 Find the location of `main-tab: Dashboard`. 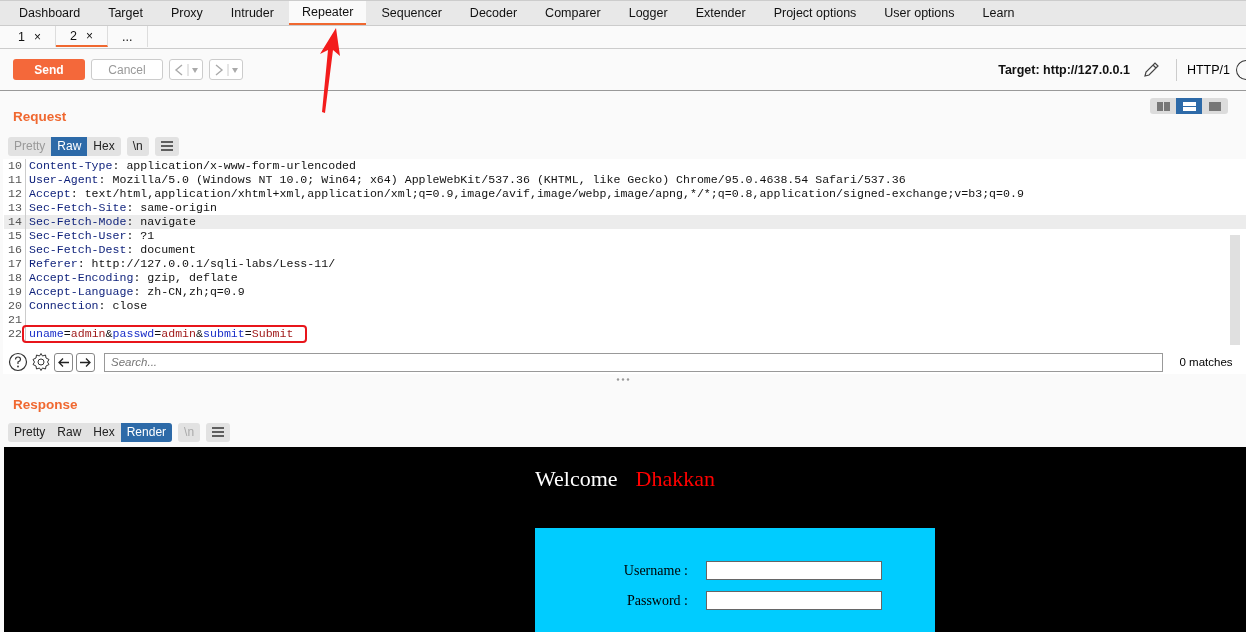

main-tab: Dashboard is located at coordinates (50, 13).